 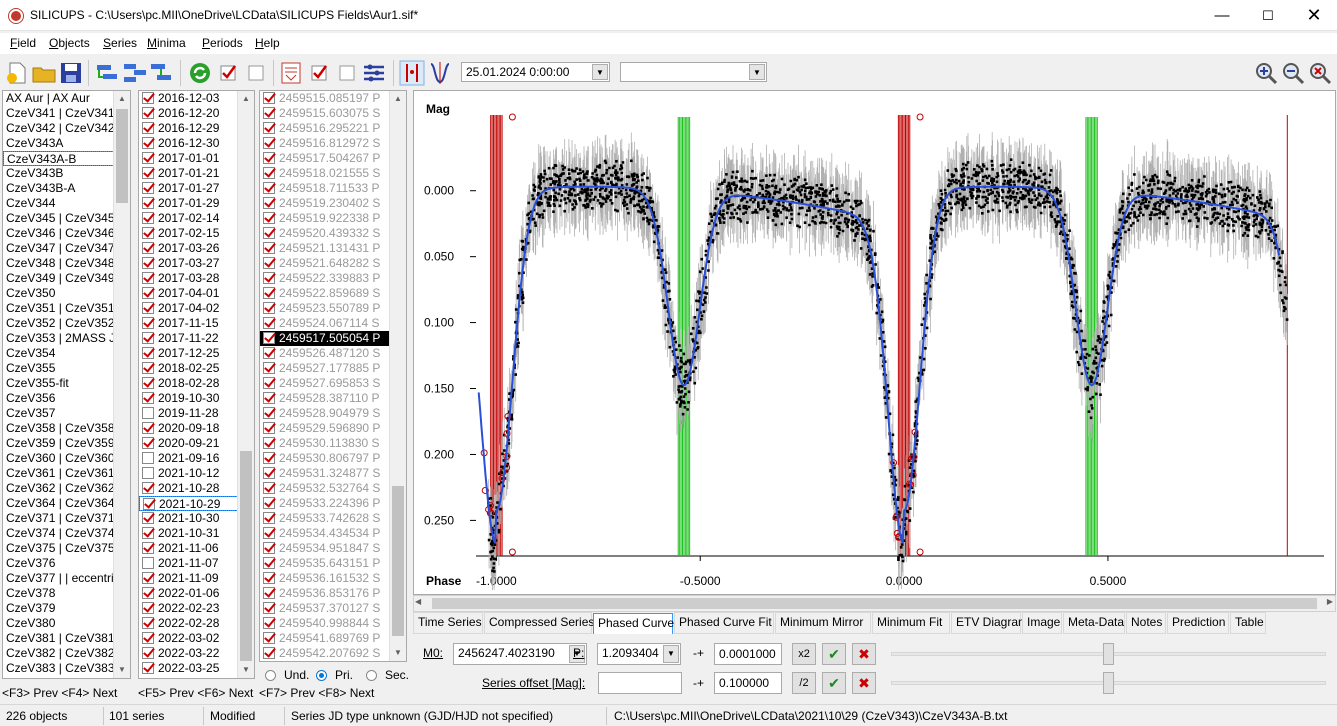 I want to click on tab-meta-data: Meta-Data, so click(x=1094, y=623).